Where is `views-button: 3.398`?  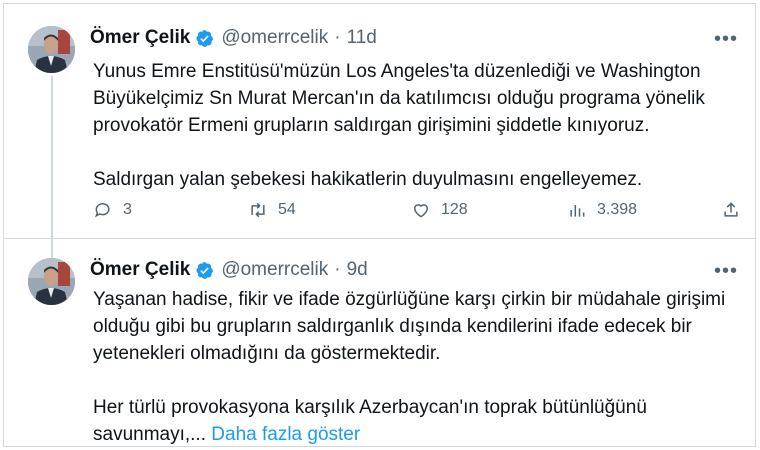
views-button: 3.398 is located at coordinates (602, 210).